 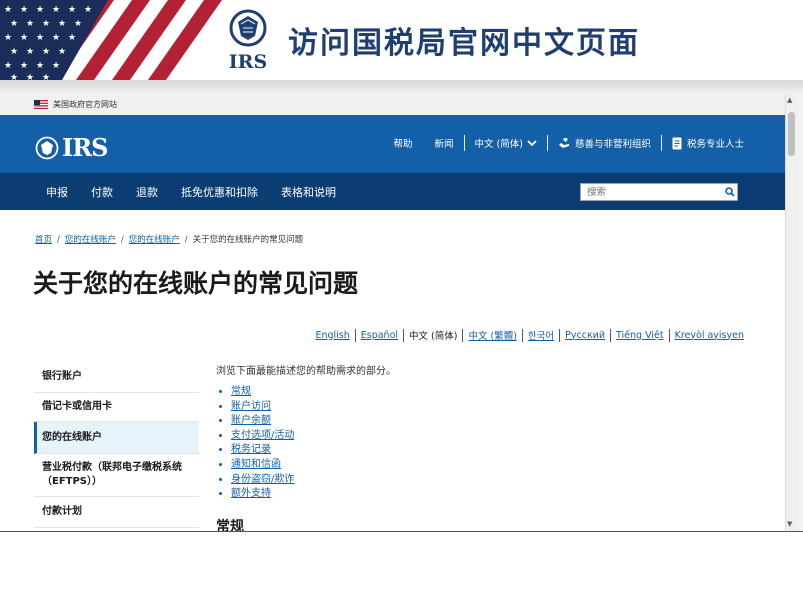 I want to click on sidebar-item-payment-plan: 付款计划, so click(x=116, y=512).